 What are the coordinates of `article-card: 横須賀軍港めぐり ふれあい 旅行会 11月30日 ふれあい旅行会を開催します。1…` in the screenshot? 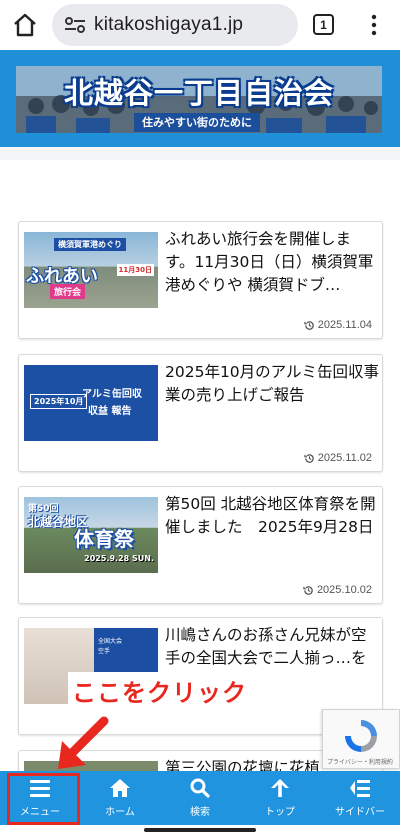 It's located at (200, 280).